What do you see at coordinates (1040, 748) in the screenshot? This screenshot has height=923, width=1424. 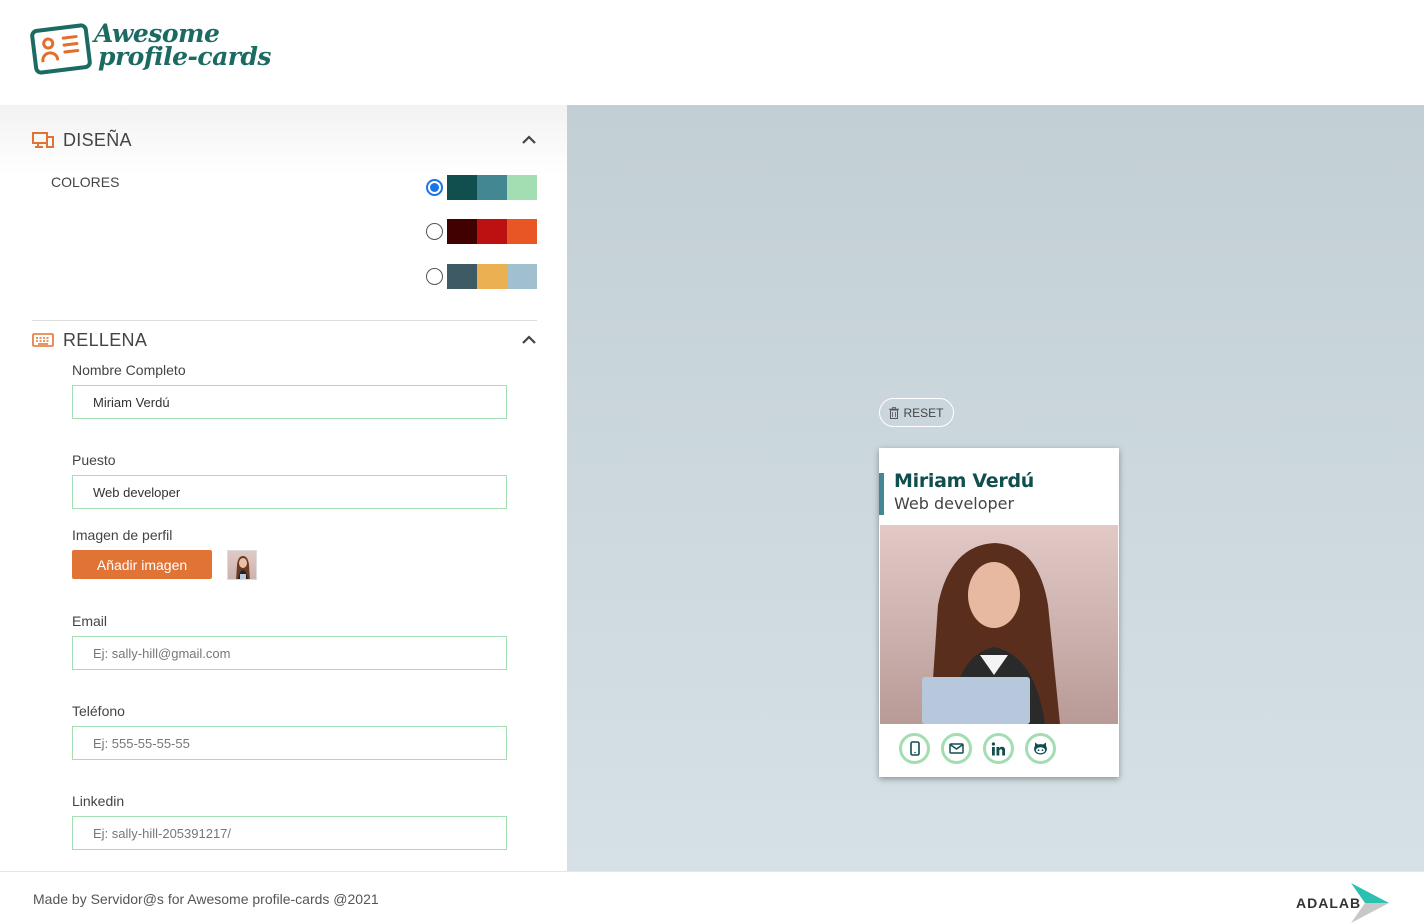 I see `github-icon` at bounding box center [1040, 748].